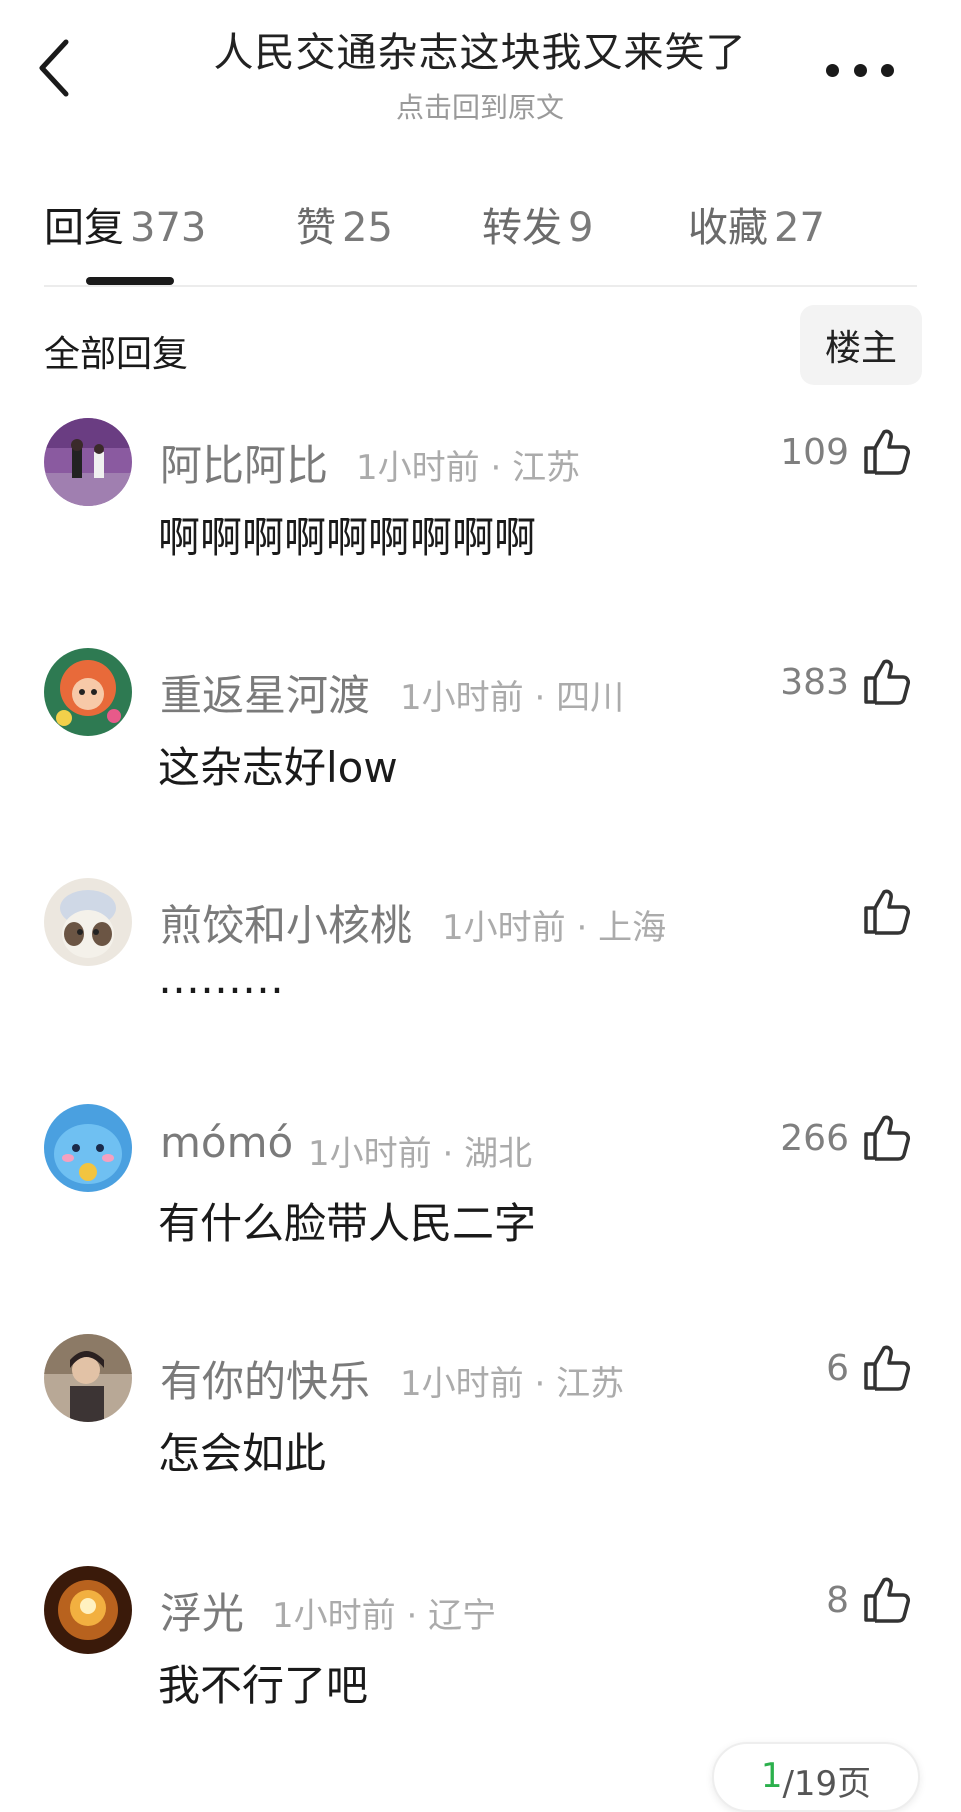 This screenshot has height=1812, width=961. I want to click on golden-light-icon, so click(88, 1610).